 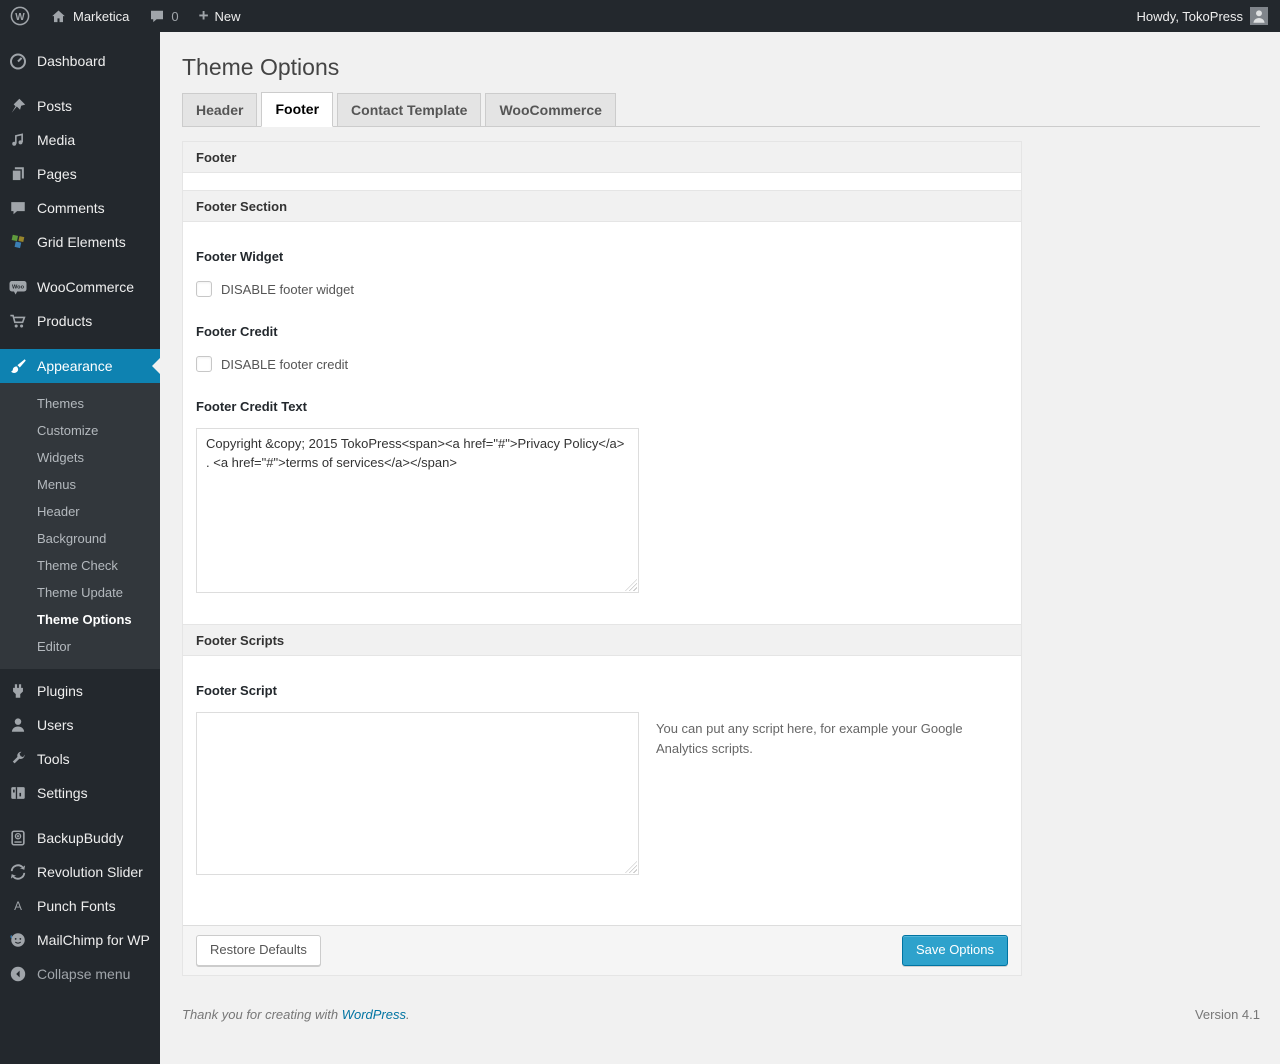 What do you see at coordinates (18, 725) in the screenshot?
I see `user-icon` at bounding box center [18, 725].